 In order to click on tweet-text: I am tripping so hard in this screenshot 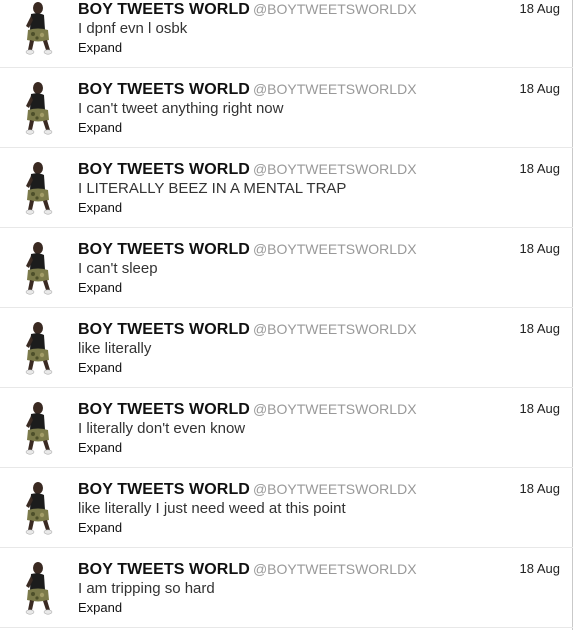, I will do `click(146, 588)`.